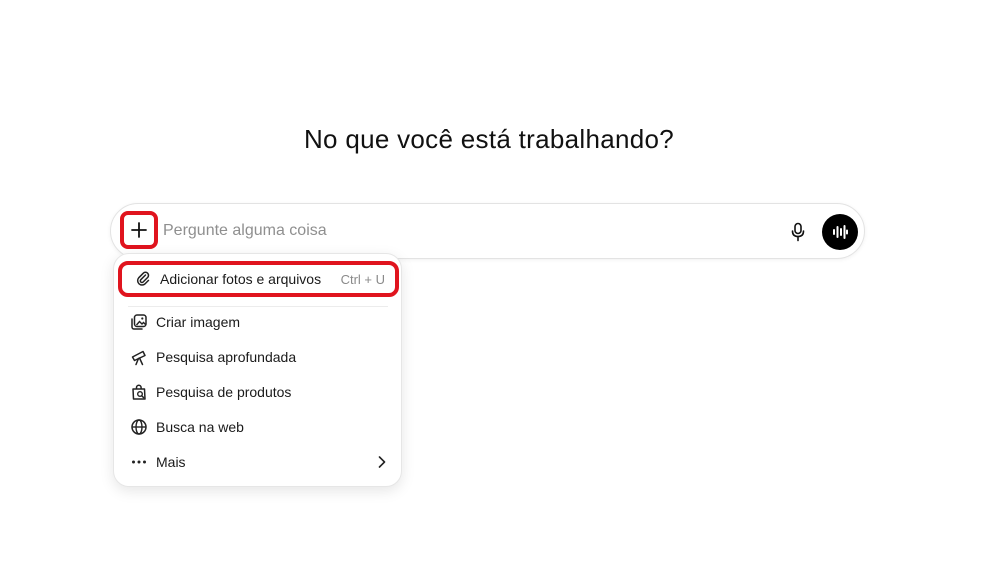 Image resolution: width=984 pixels, height=587 pixels. I want to click on shopping-bag-search-icon, so click(139, 392).